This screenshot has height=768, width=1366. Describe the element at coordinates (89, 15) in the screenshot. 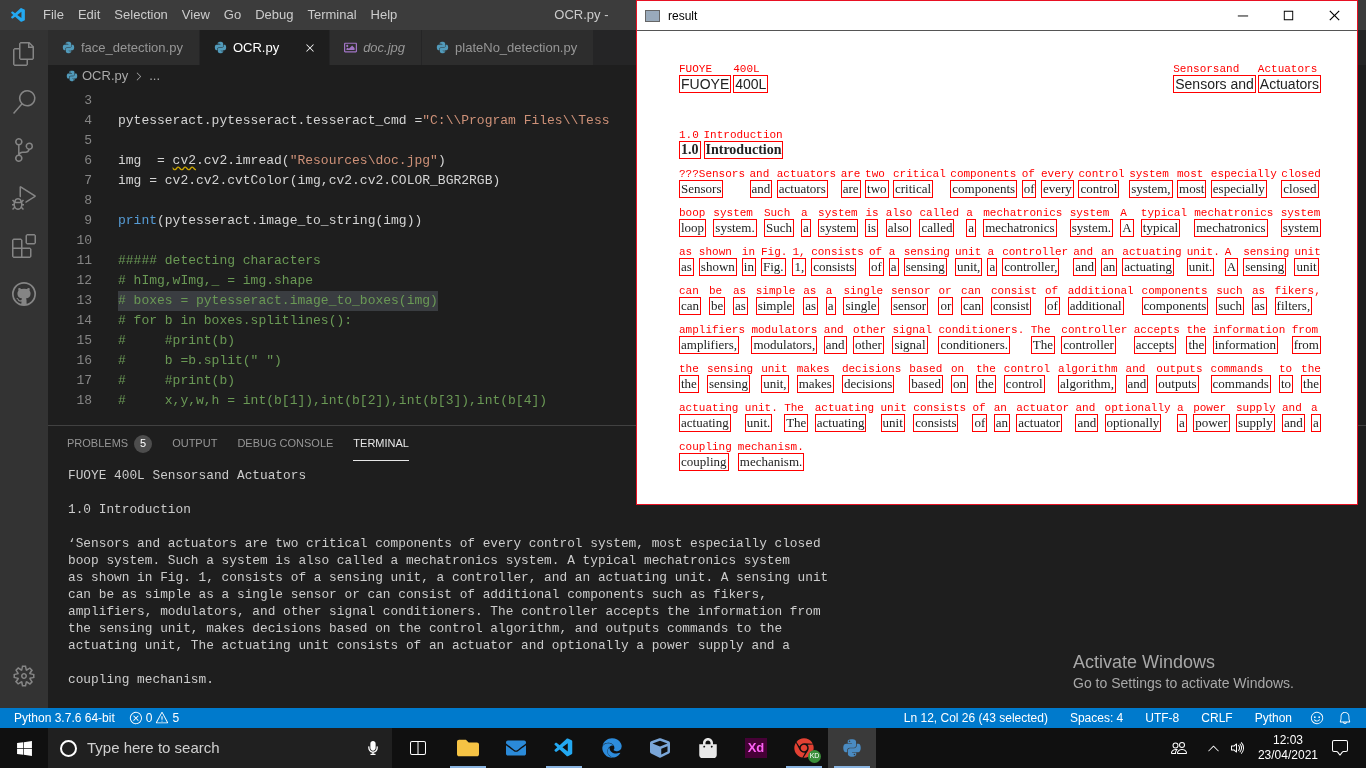

I see `menu-item: Edit` at that location.